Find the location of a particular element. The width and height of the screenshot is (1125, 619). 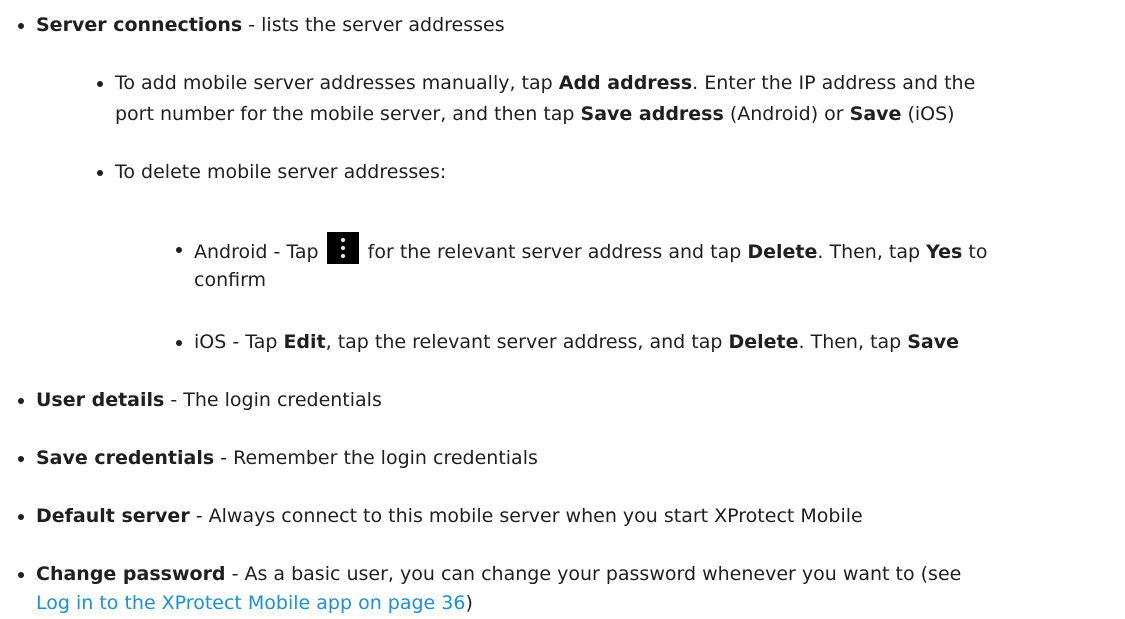

term-save-address: Save address is located at coordinates (652, 114).